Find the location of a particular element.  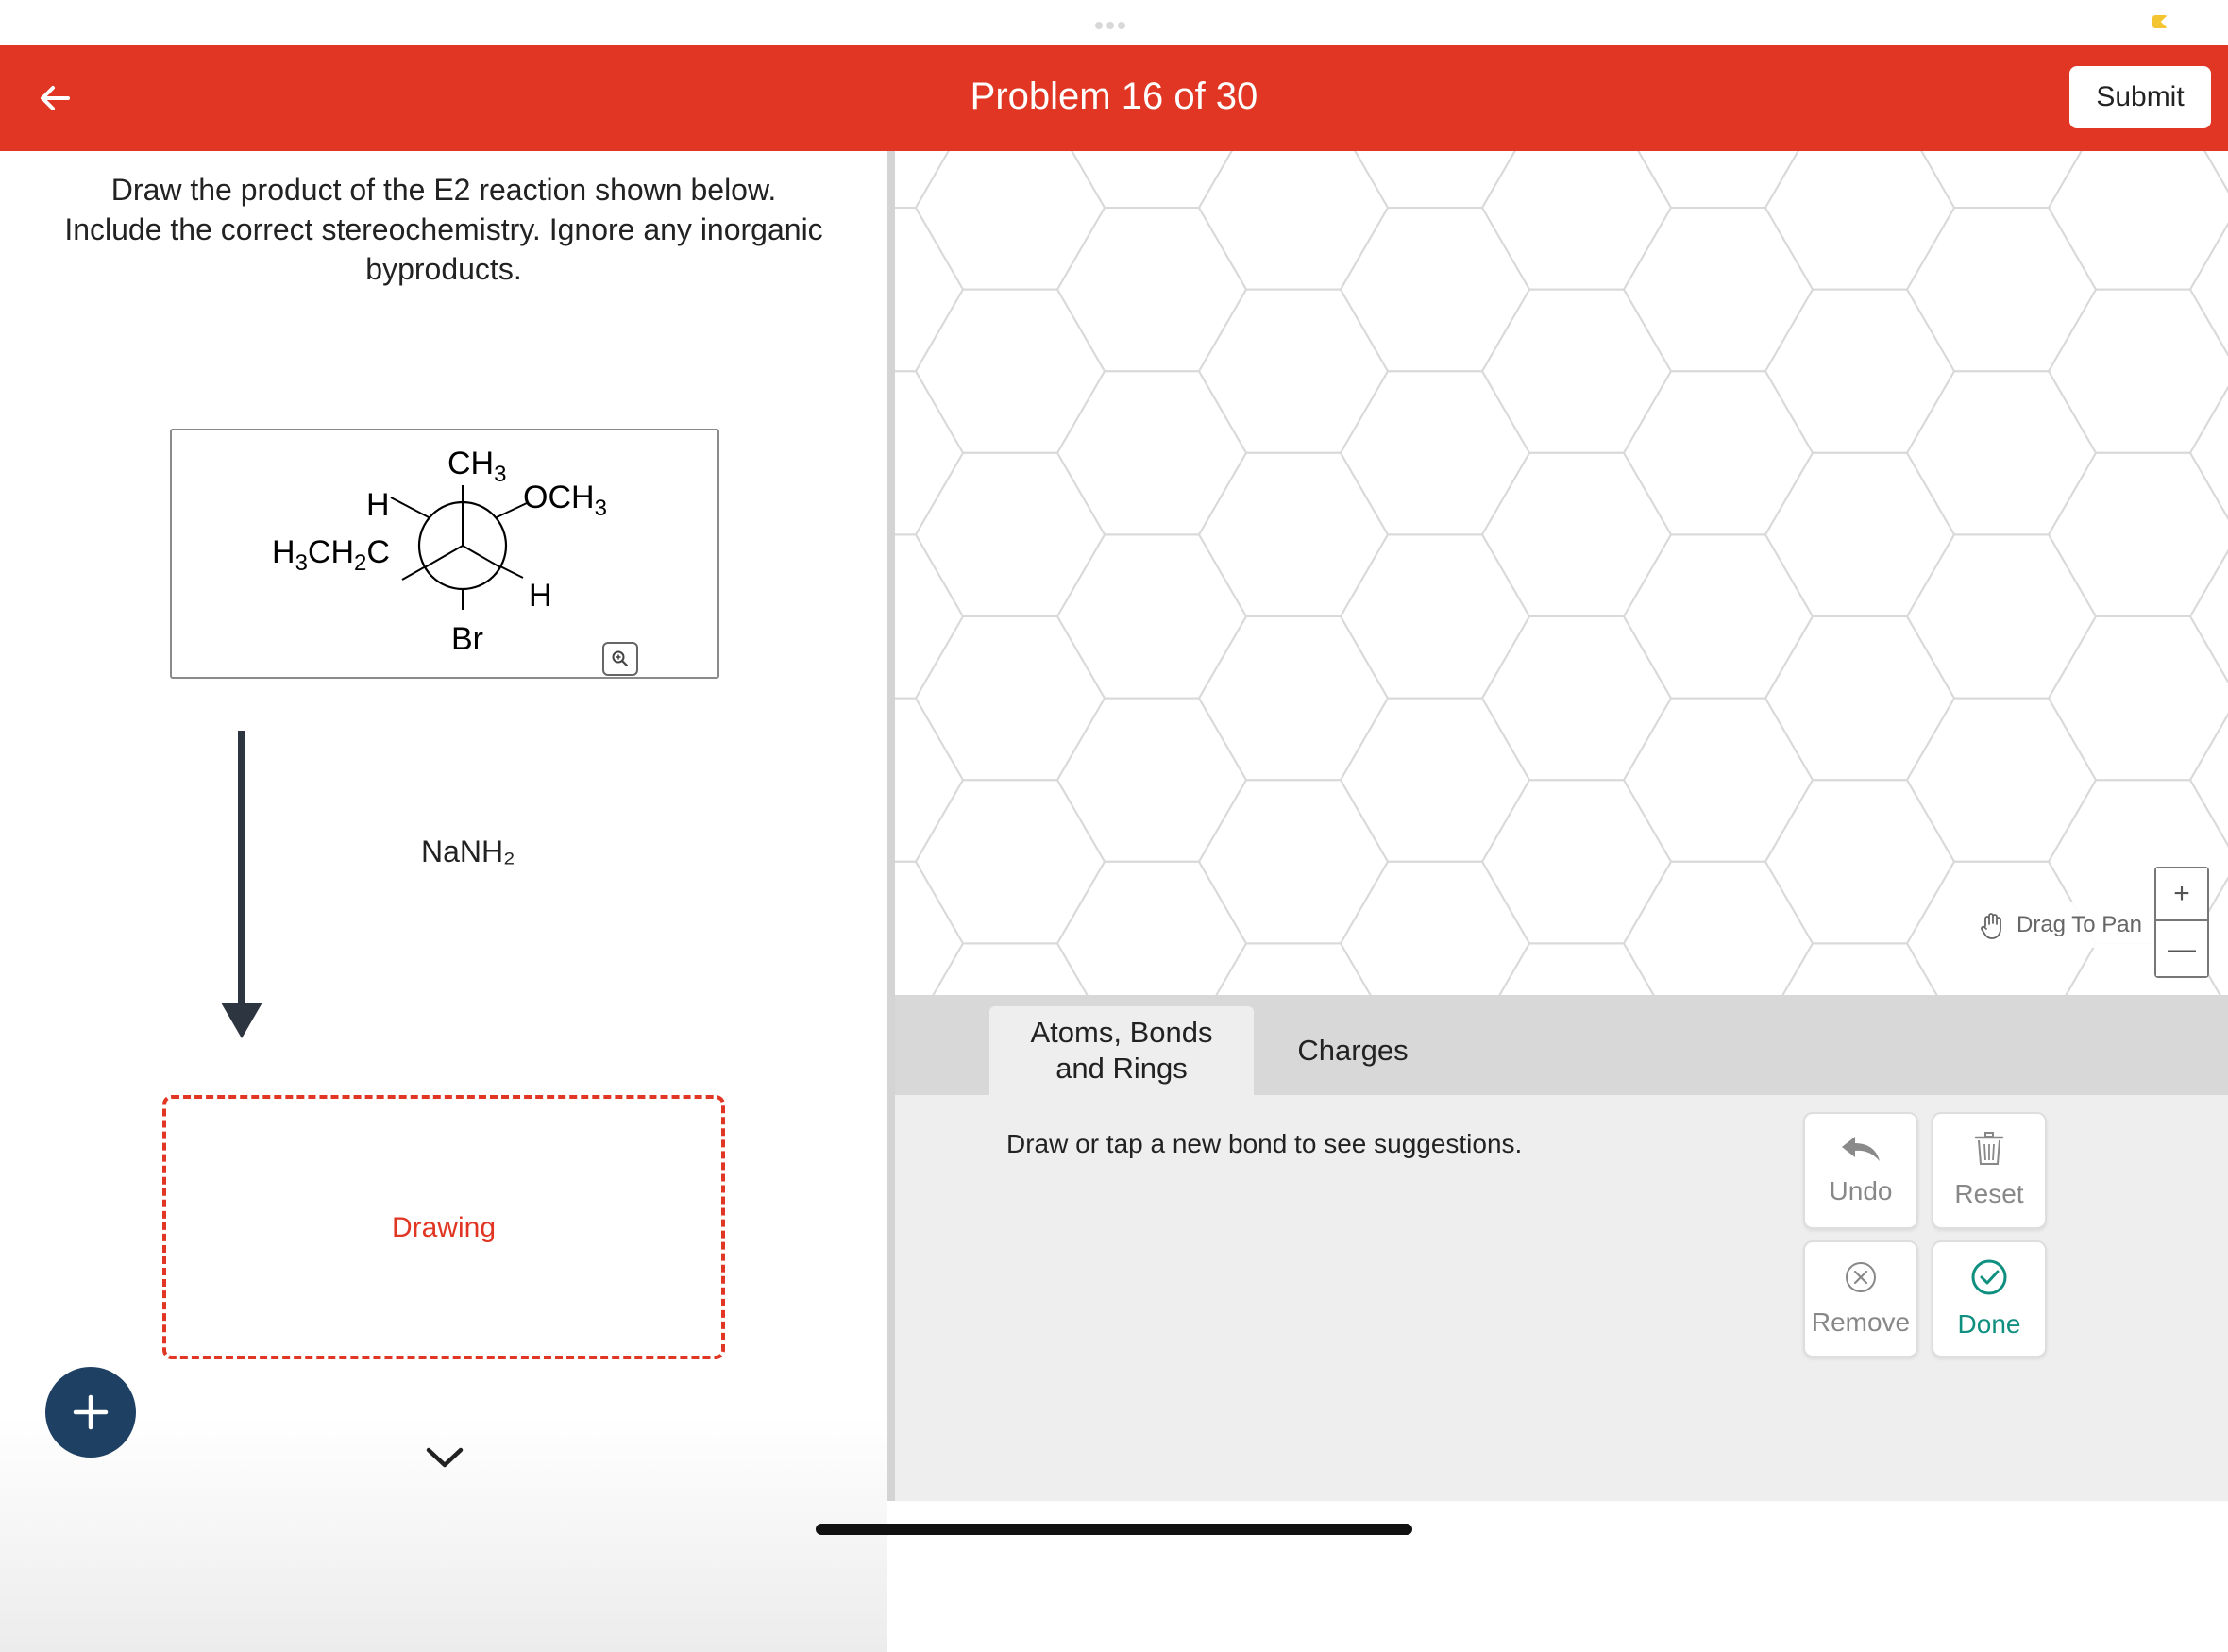

chevron-down-icon is located at coordinates (444, 1458).